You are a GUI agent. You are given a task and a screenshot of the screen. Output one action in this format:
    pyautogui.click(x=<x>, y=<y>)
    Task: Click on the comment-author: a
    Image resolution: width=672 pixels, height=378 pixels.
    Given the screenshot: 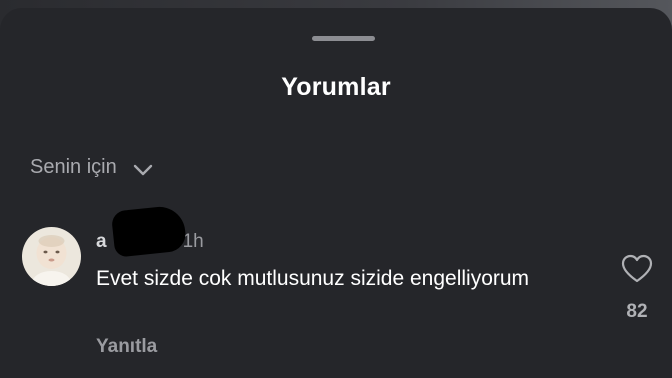 What is the action you would take?
    pyautogui.click(x=101, y=242)
    